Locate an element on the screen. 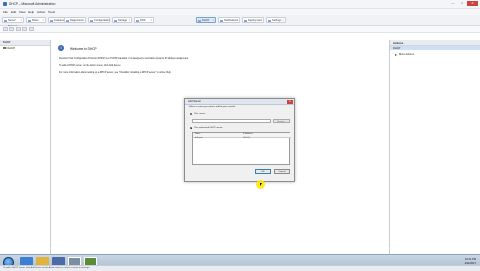 The height and width of the screenshot is (271, 480). this-server-radio is located at coordinates (191, 114).